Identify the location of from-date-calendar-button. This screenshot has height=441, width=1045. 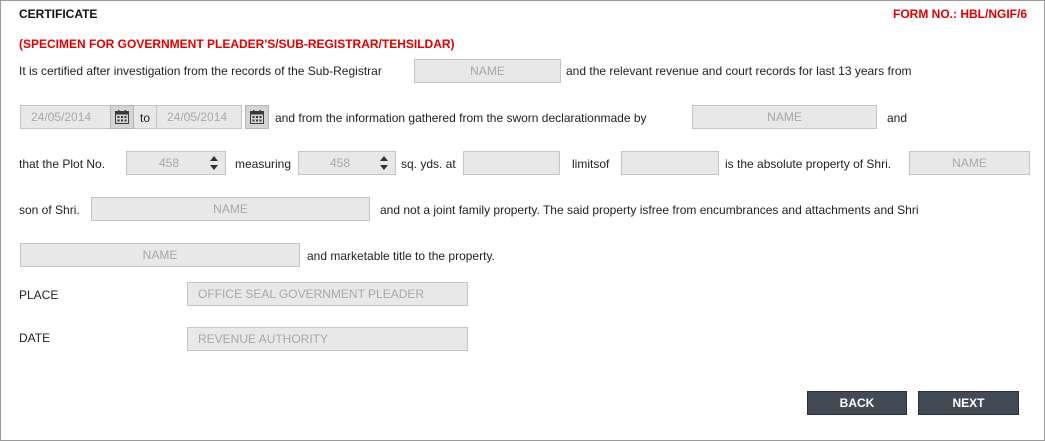
(122, 117).